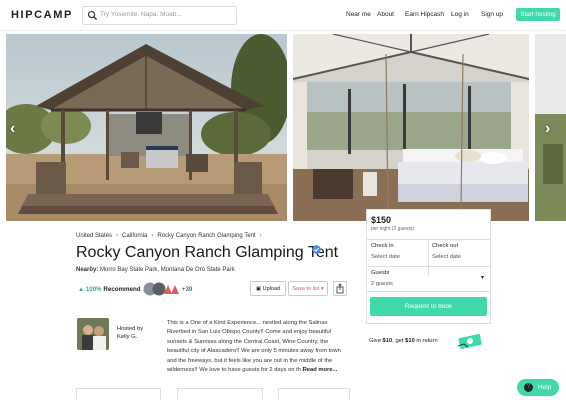 This screenshot has height=400, width=566. Describe the element at coordinates (385, 14) in the screenshot. I see `nav-about: About` at that location.